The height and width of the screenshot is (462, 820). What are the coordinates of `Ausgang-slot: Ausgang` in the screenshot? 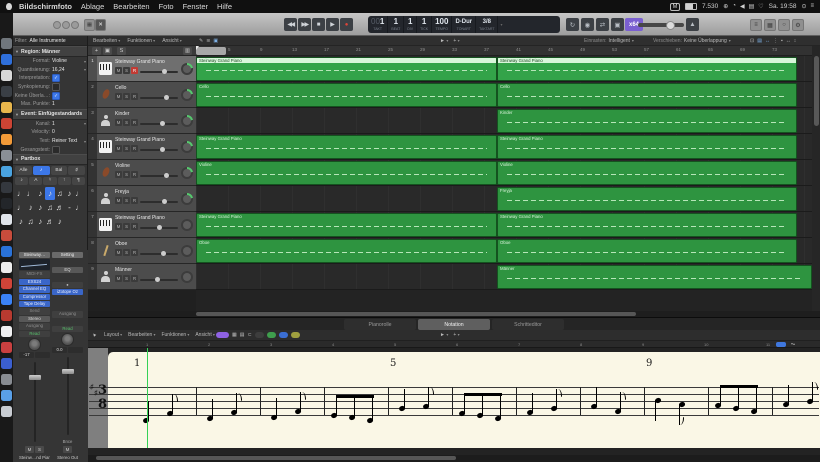 It's located at (67, 314).